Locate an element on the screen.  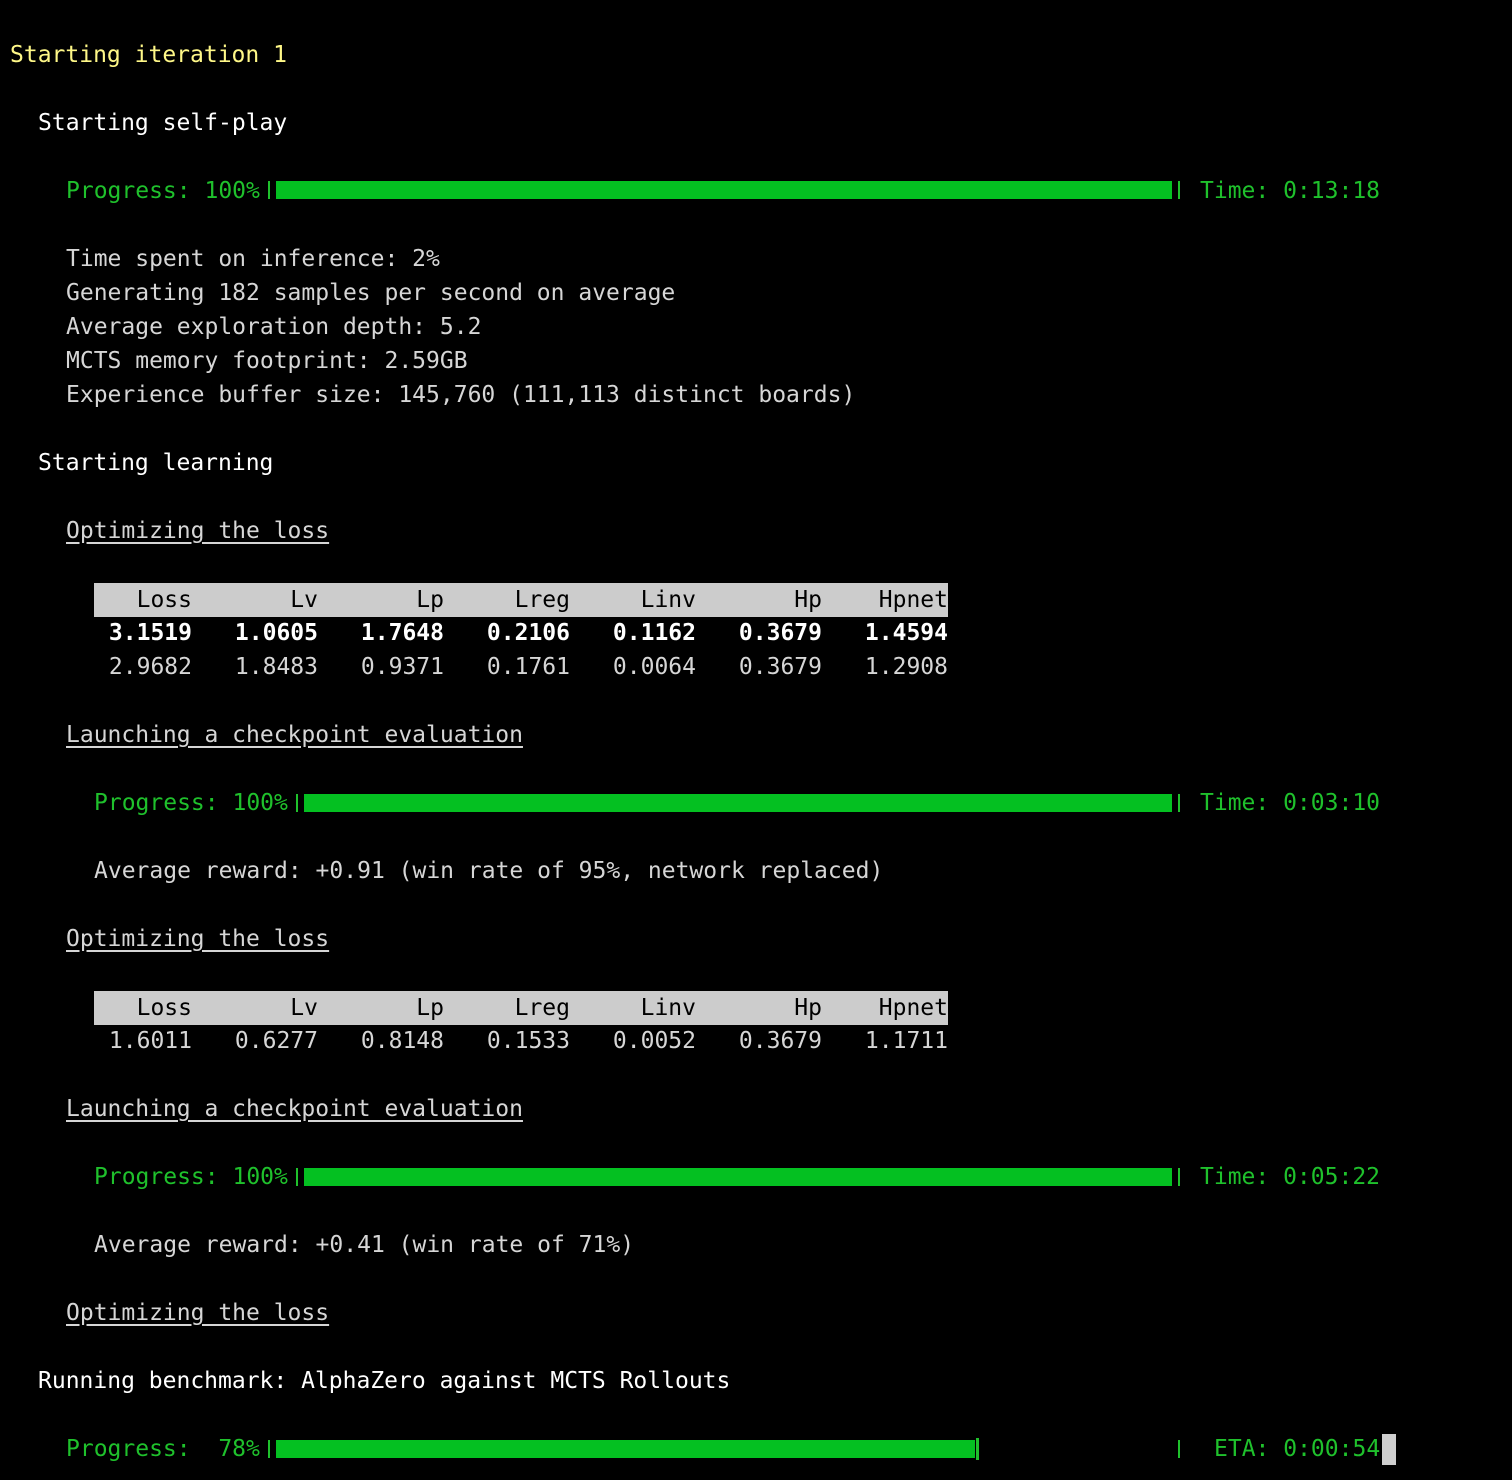
table-cell: 0.6277 is located at coordinates (276, 1041).